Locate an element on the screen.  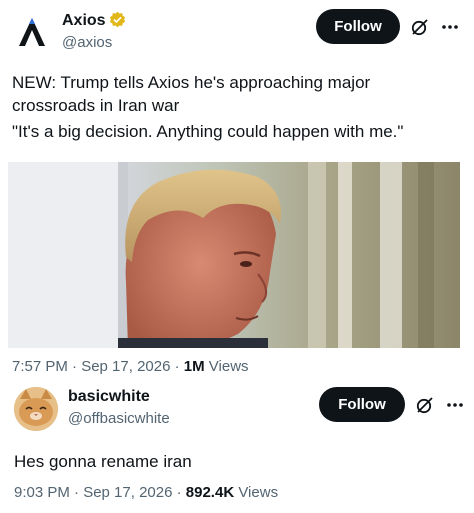
reply-views-count: 892.4K is located at coordinates (210, 492).